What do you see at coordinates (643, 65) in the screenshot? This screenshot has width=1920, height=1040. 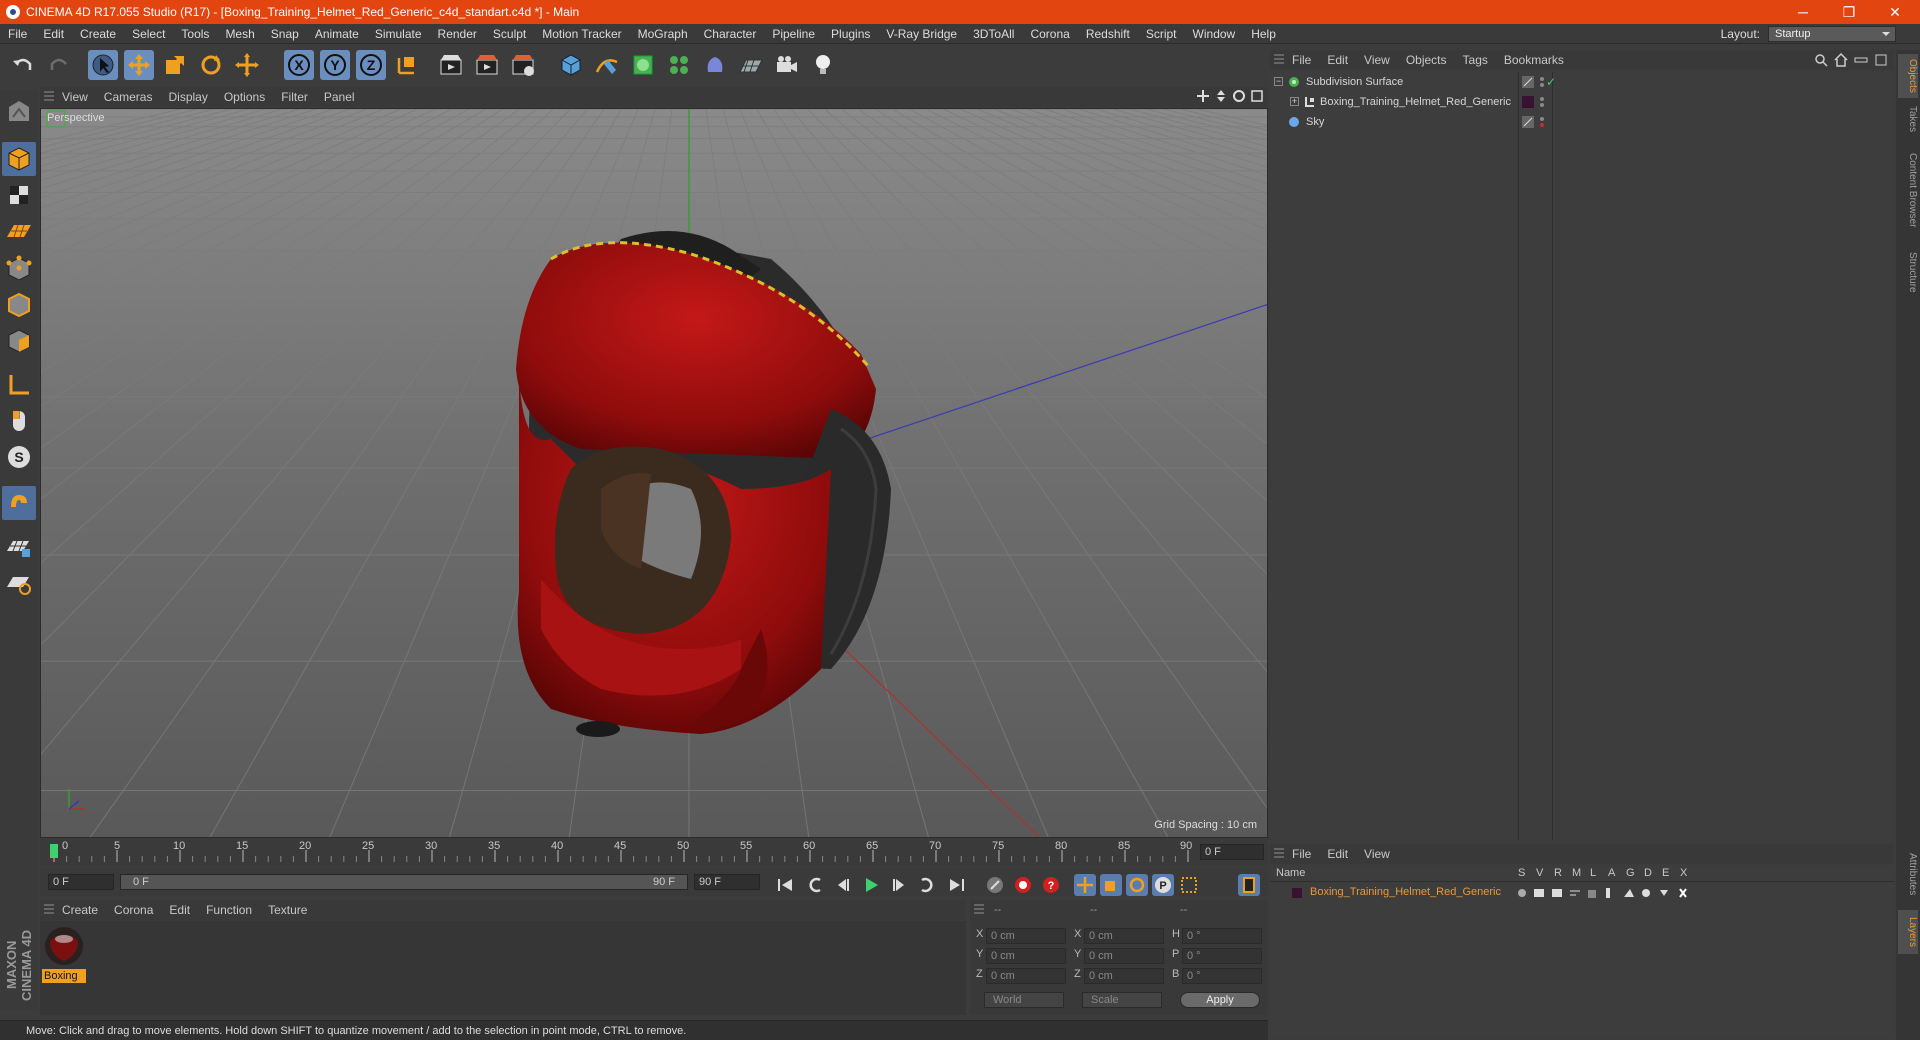 I see `subdivision-surface-icon` at bounding box center [643, 65].